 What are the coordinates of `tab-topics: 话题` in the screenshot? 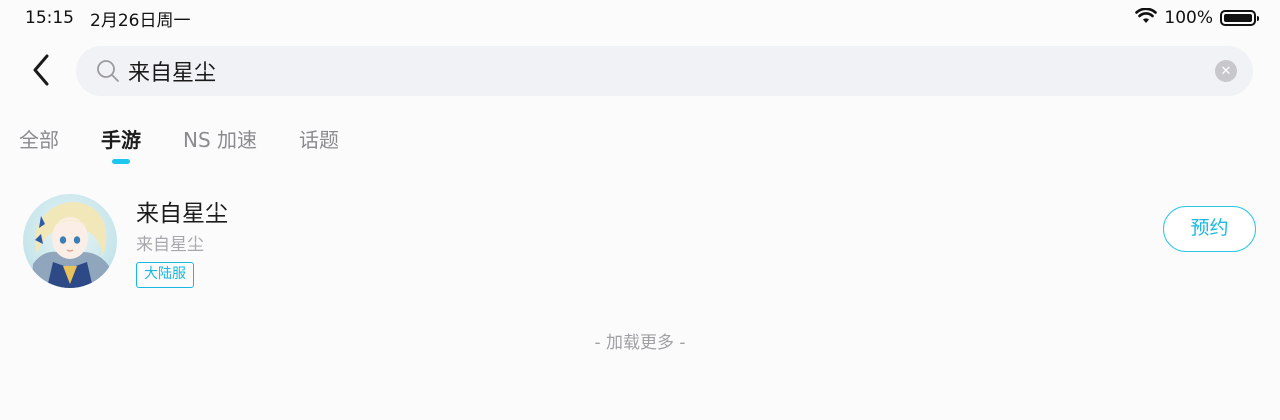 It's located at (319, 141).